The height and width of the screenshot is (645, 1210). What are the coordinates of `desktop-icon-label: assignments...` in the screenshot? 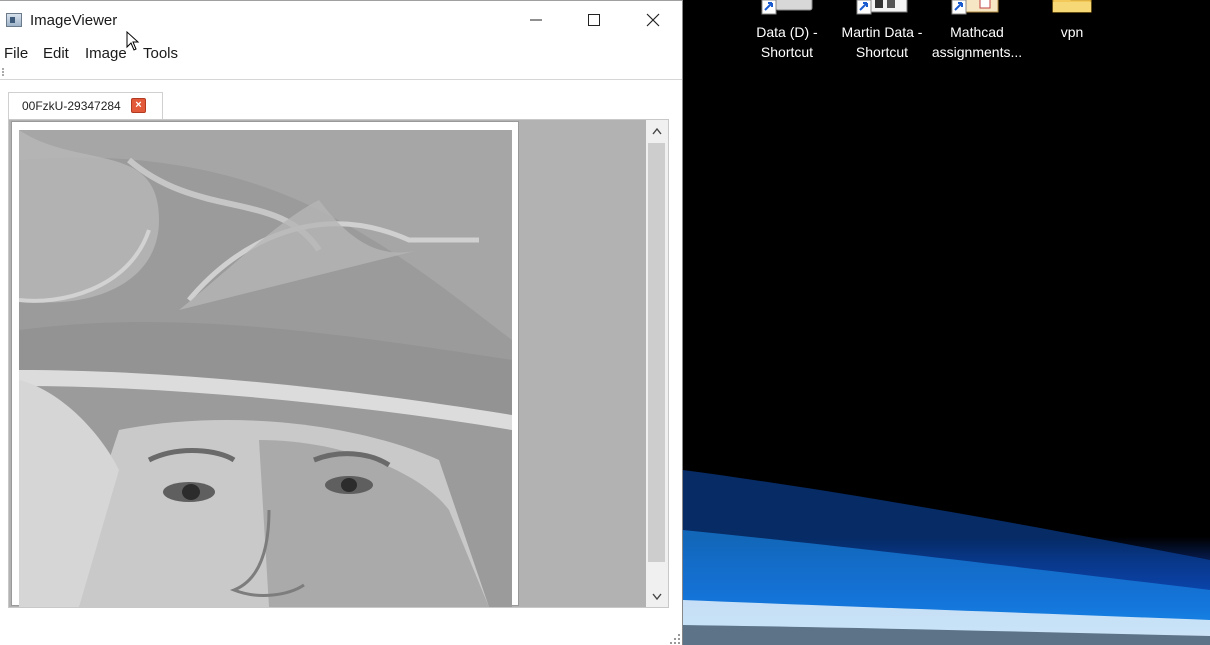 It's located at (977, 52).